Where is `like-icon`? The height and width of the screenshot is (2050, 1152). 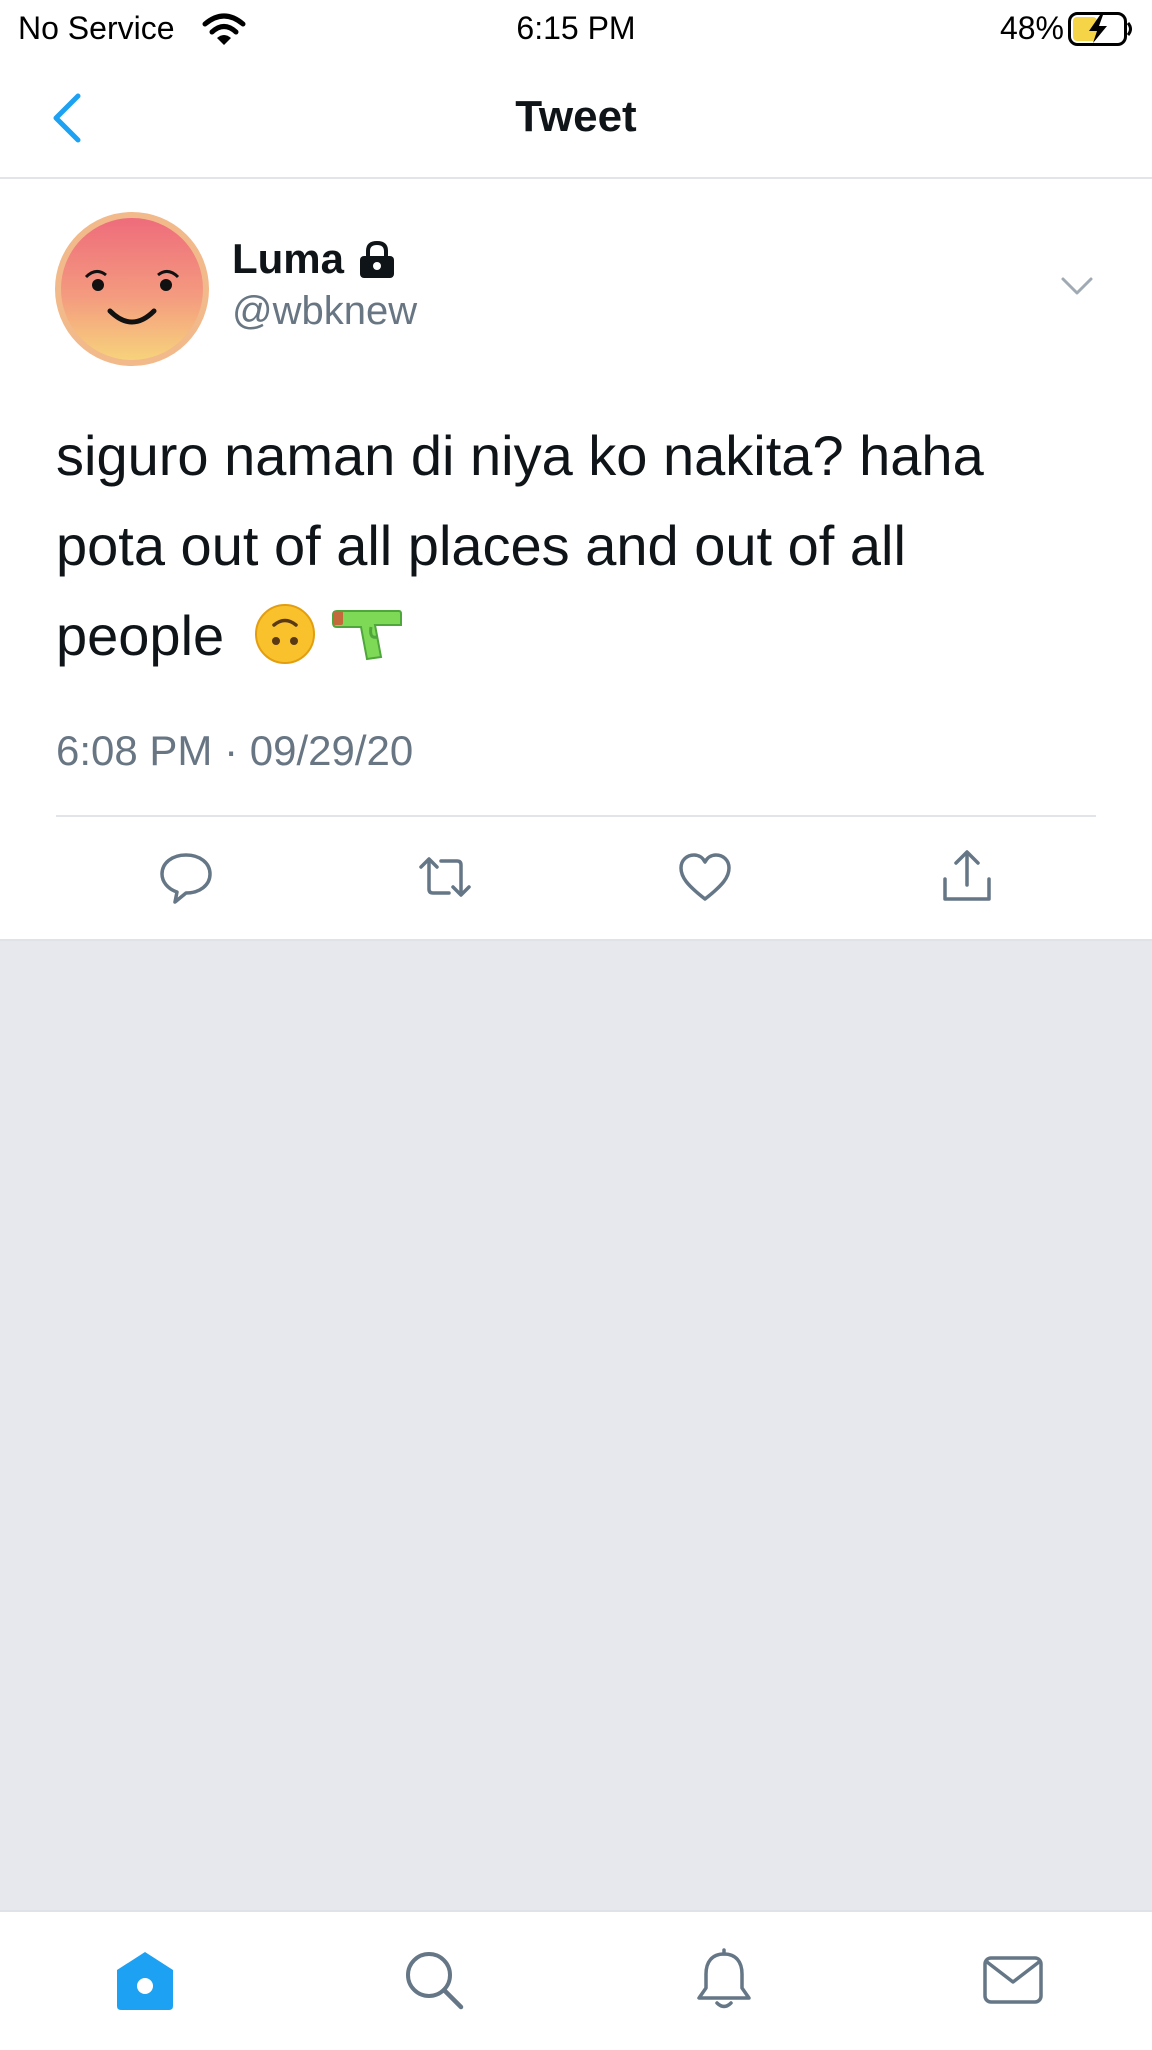 like-icon is located at coordinates (705, 877).